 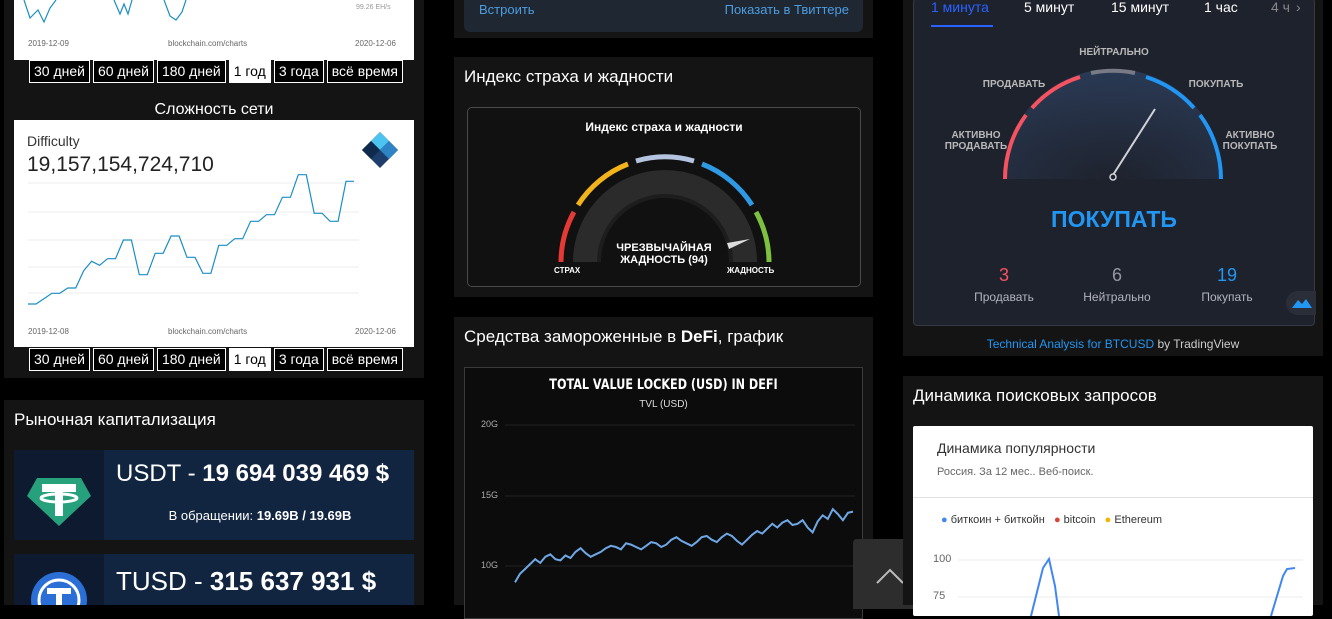 What do you see at coordinates (208, 43) in the screenshot?
I see `hashrate-source: blockchain.com/charts` at bounding box center [208, 43].